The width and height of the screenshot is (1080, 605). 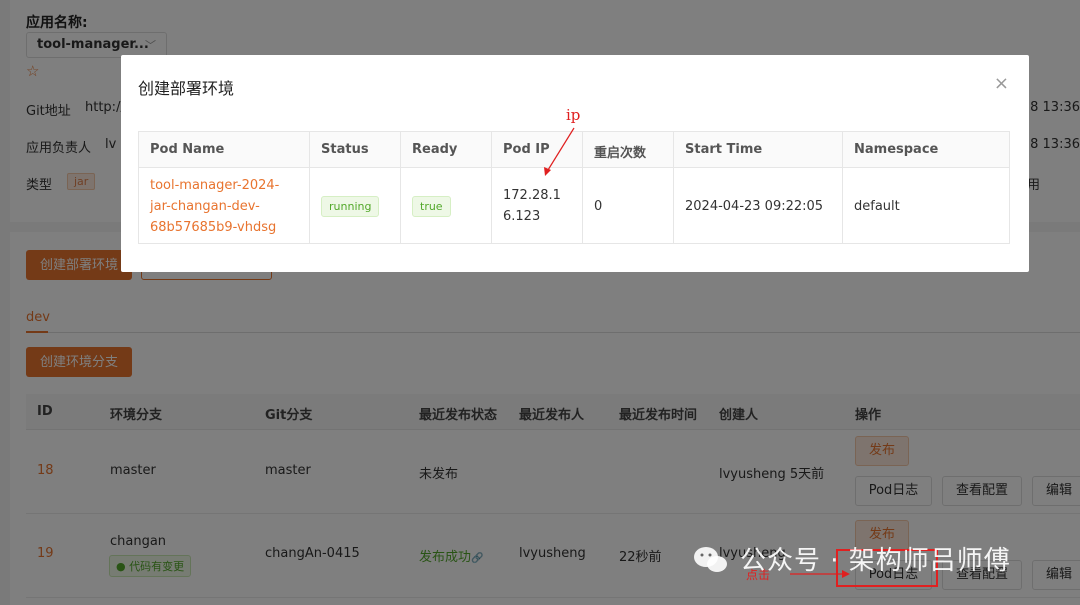 What do you see at coordinates (526, 149) in the screenshot?
I see `col-pod-ip: Pod IP` at bounding box center [526, 149].